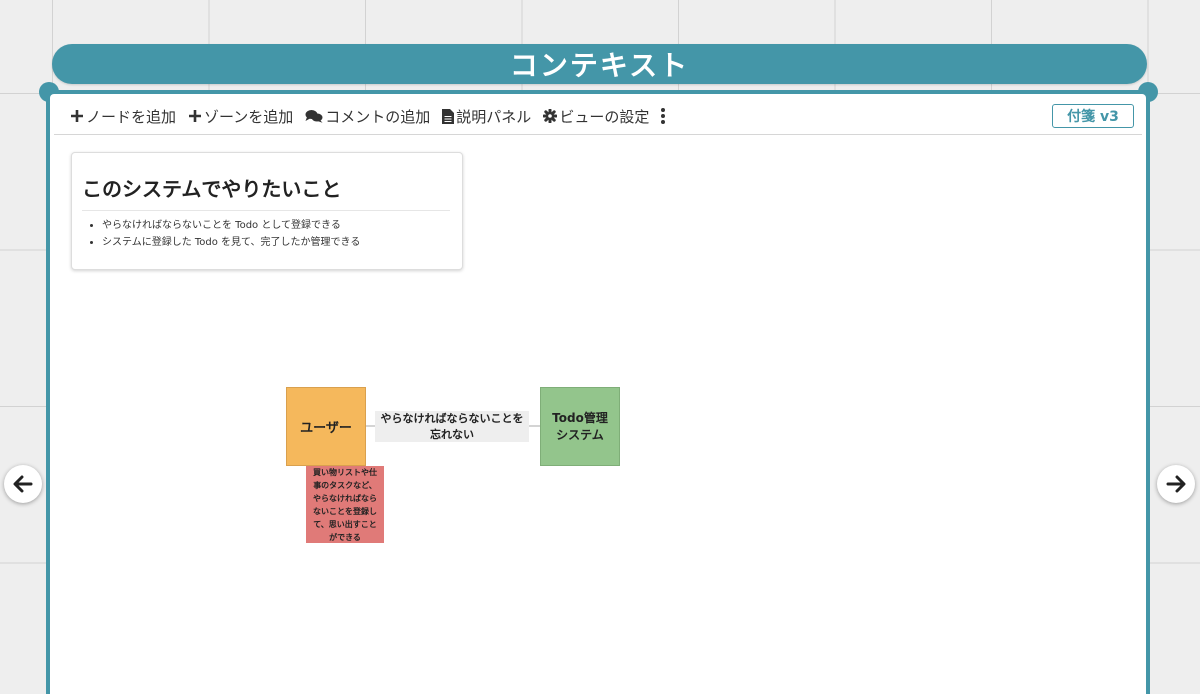 The width and height of the screenshot is (1200, 694). I want to click on next-button, so click(1176, 484).